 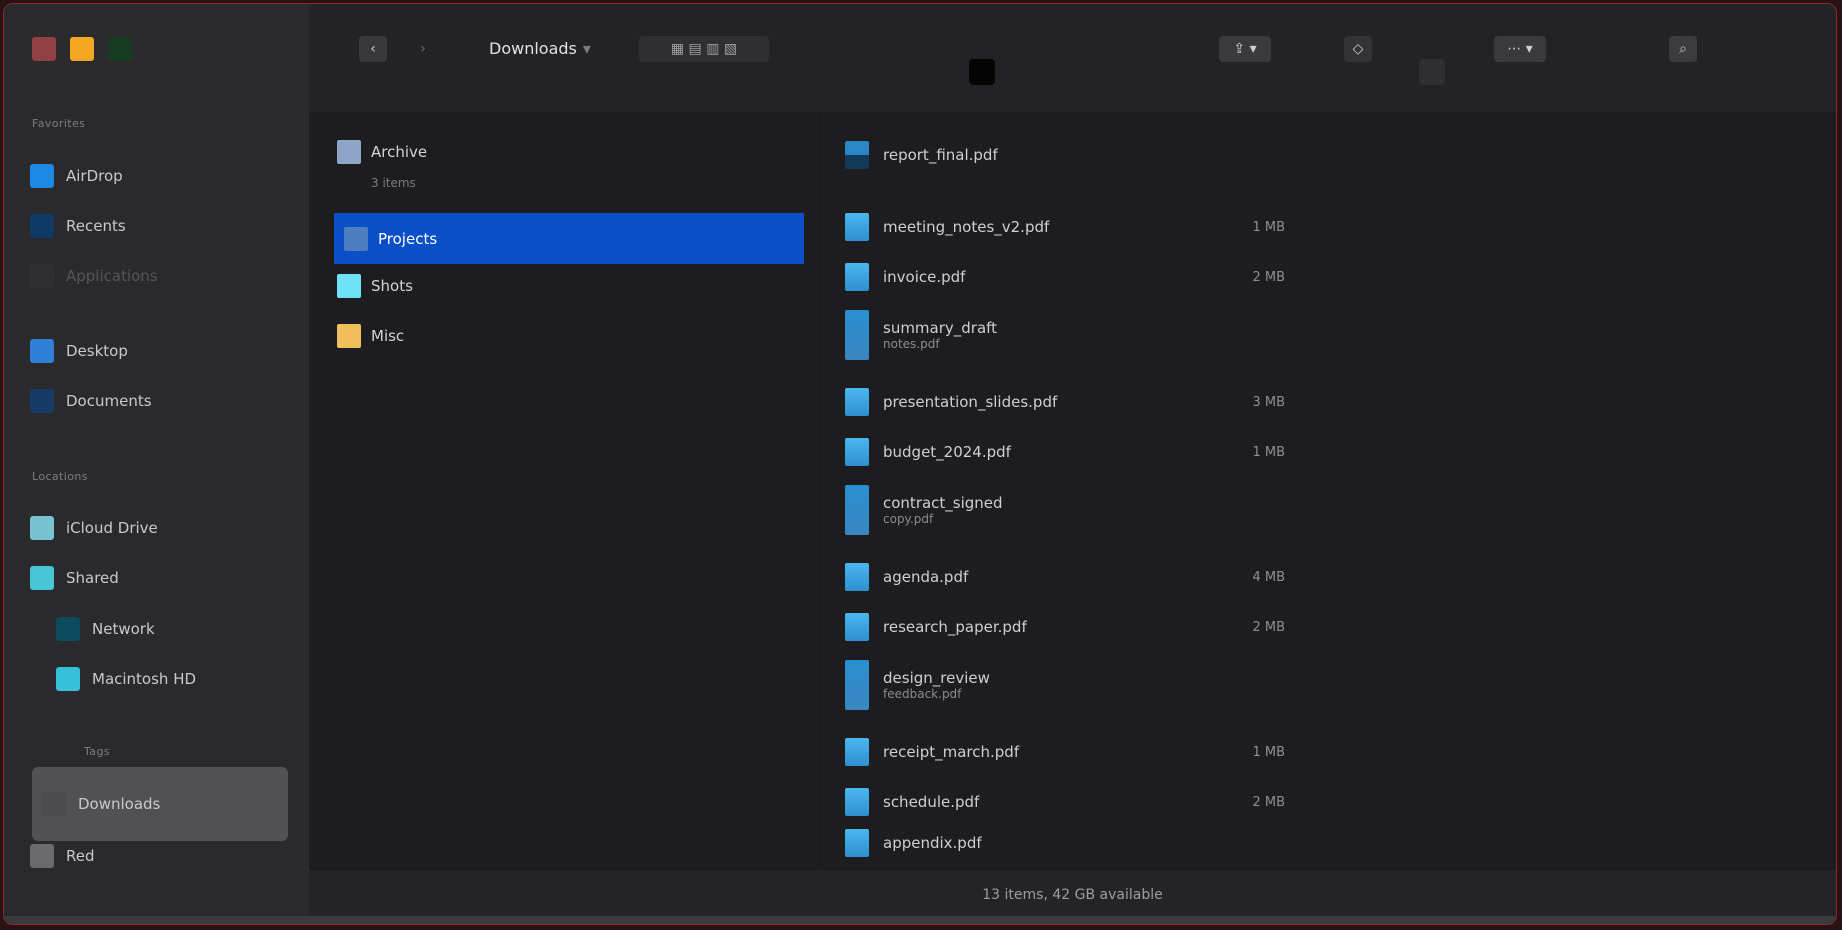 I want to click on file-name: meeting_notes_v2.pdf, so click(x=966, y=227).